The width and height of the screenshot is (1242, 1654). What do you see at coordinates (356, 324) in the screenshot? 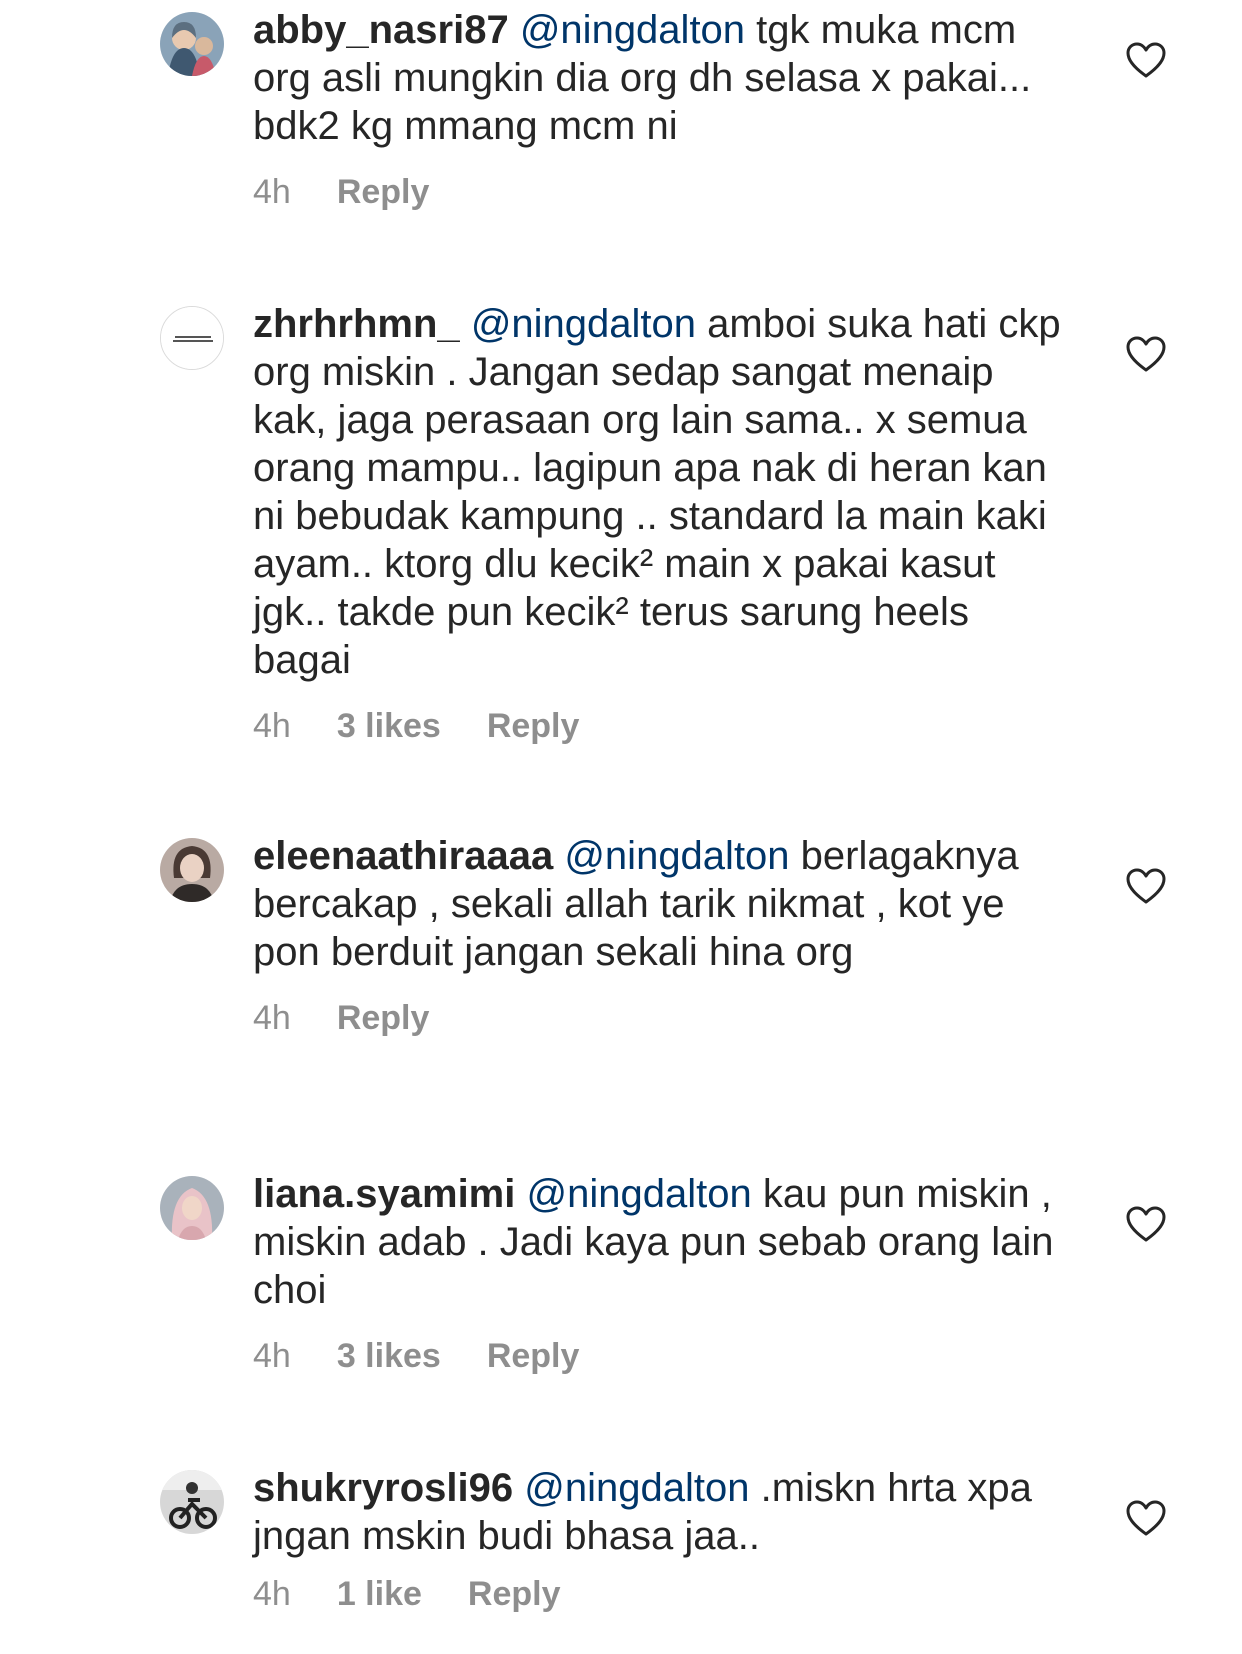
I see `comment-username: zhrhrhmn_` at bounding box center [356, 324].